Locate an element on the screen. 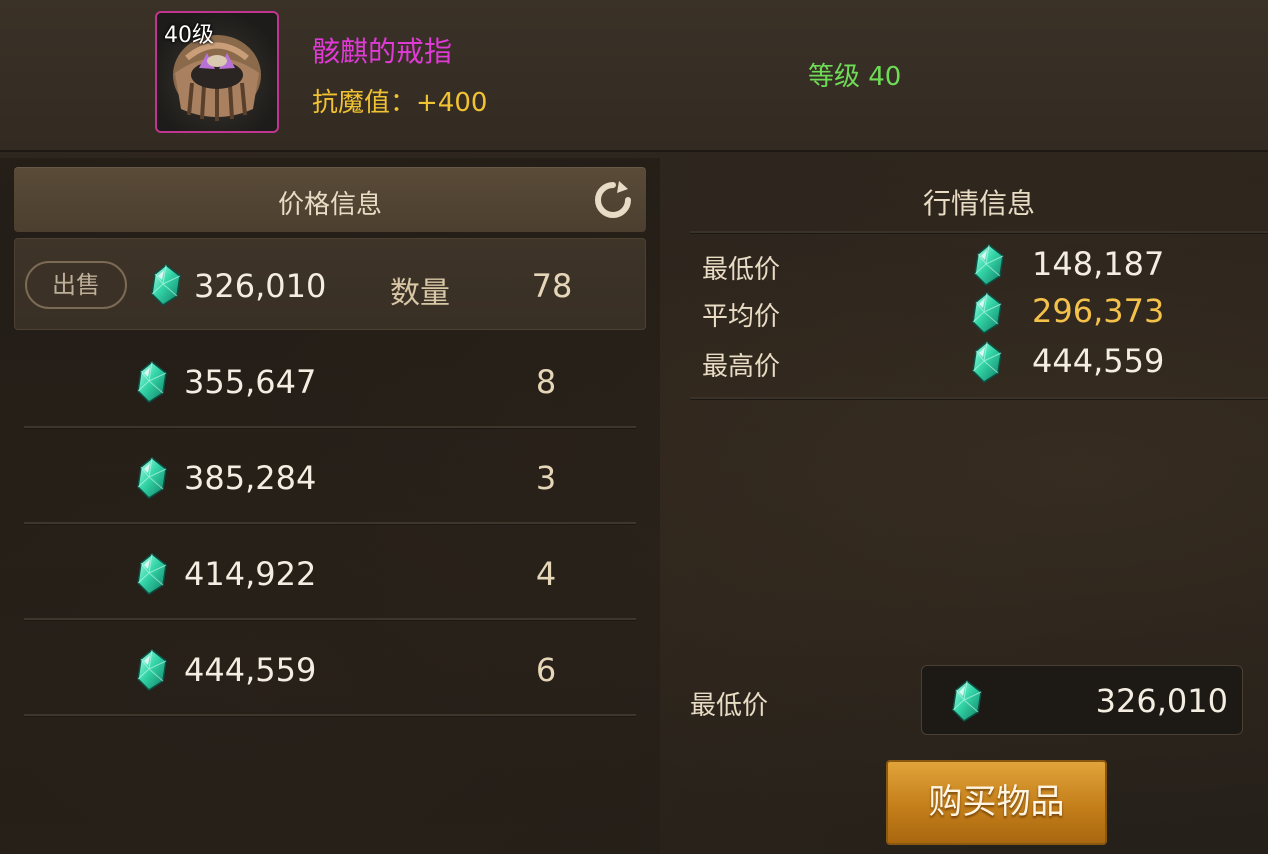  market-info-title: 行情信息 is located at coordinates (978, 203).